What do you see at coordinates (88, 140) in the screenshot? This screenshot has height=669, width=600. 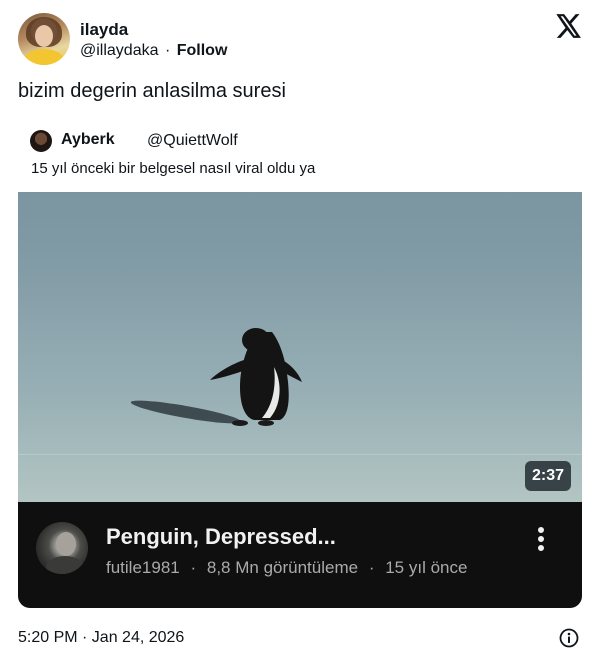 I see `quoted-author-name: Ayberk` at bounding box center [88, 140].